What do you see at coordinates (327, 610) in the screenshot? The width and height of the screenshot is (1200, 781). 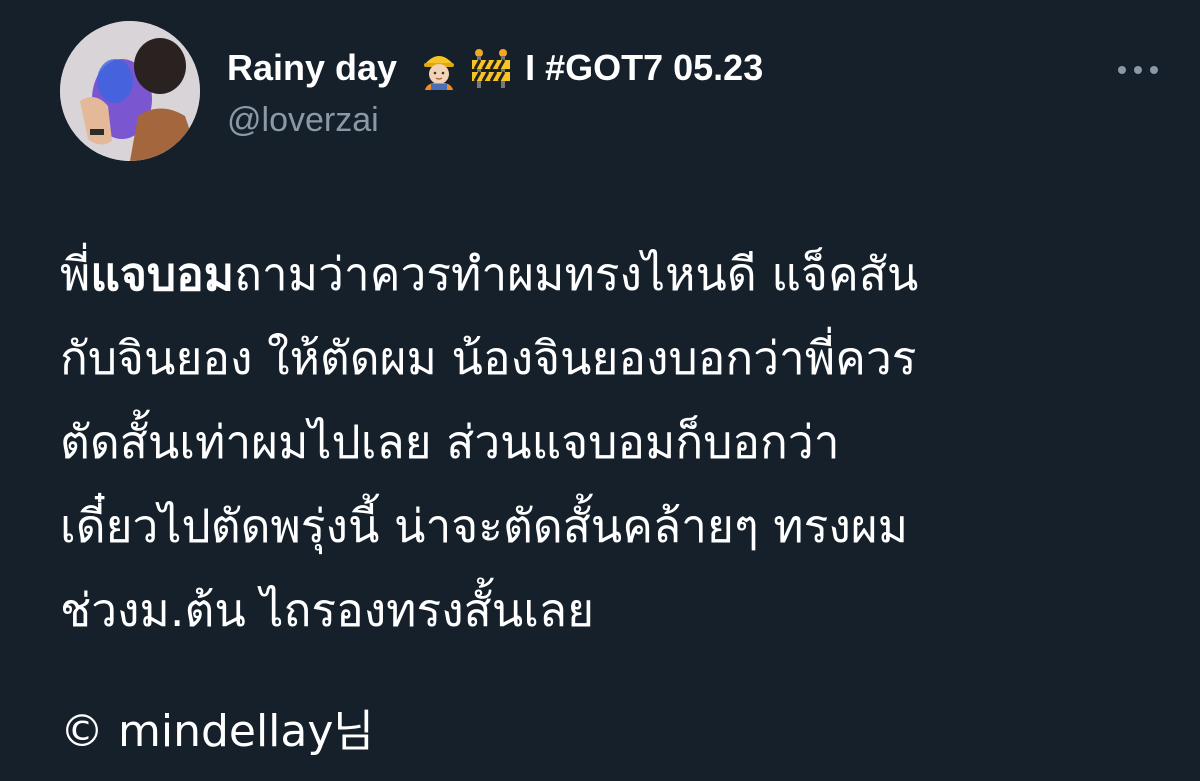 I see `tweet-text-line-5: ช่วงม.ต้น ไถรองทรงสั้นเลย` at bounding box center [327, 610].